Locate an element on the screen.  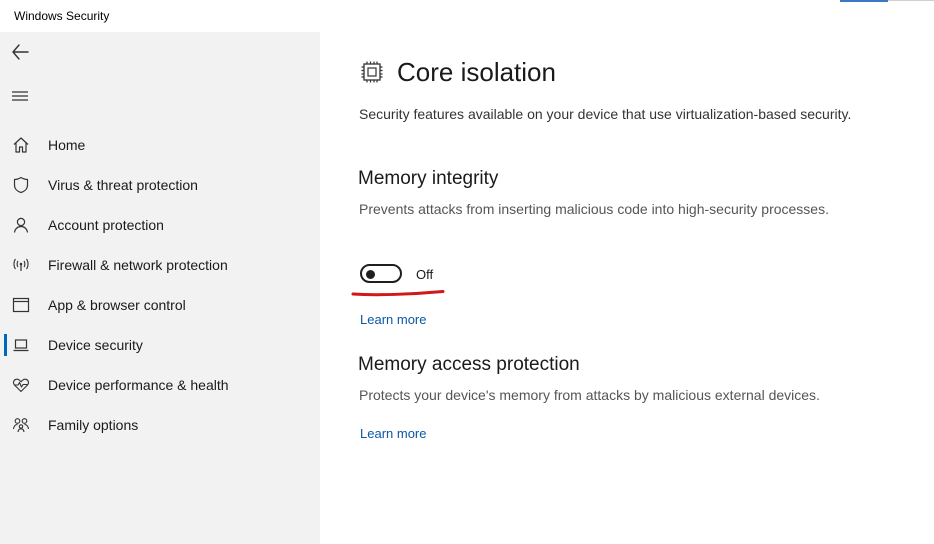
sidebar-item-firewall-network-protection: Firewall & network protection is located at coordinates (160, 265).